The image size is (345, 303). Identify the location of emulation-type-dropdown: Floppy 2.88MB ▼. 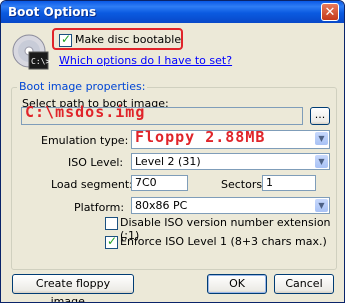
(230, 139).